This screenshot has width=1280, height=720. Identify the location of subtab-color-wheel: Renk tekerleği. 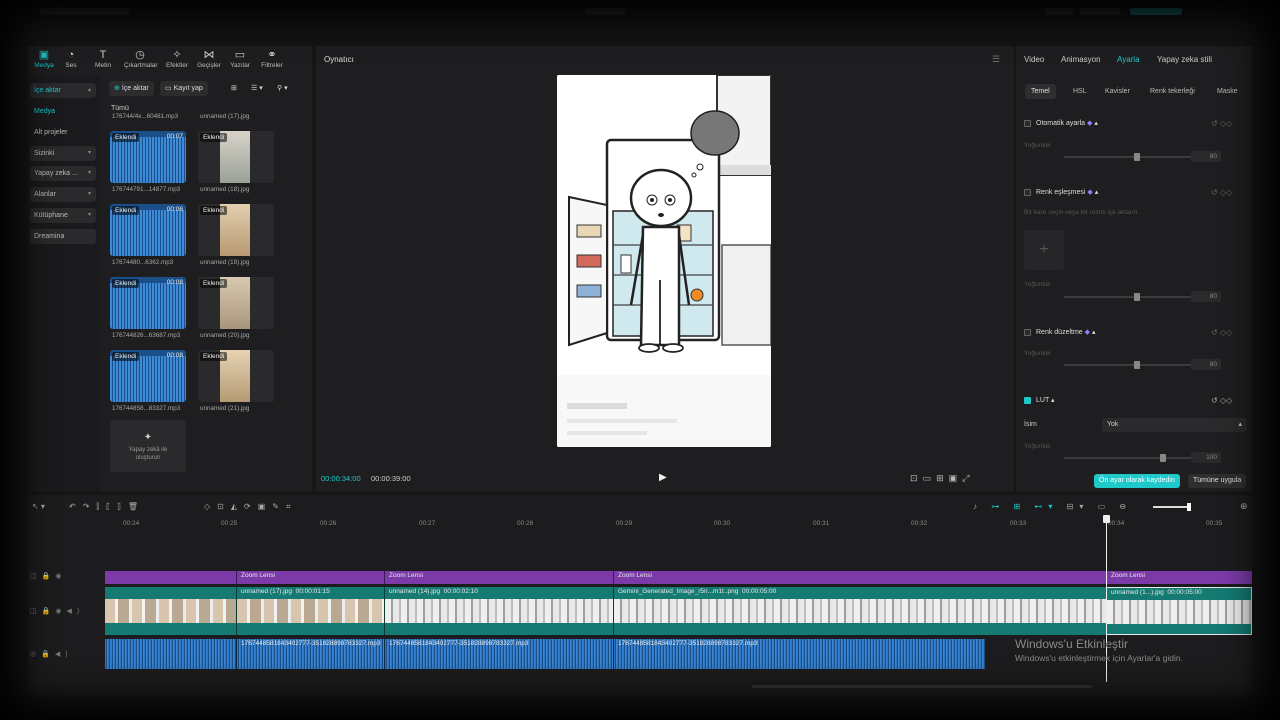
(1172, 91).